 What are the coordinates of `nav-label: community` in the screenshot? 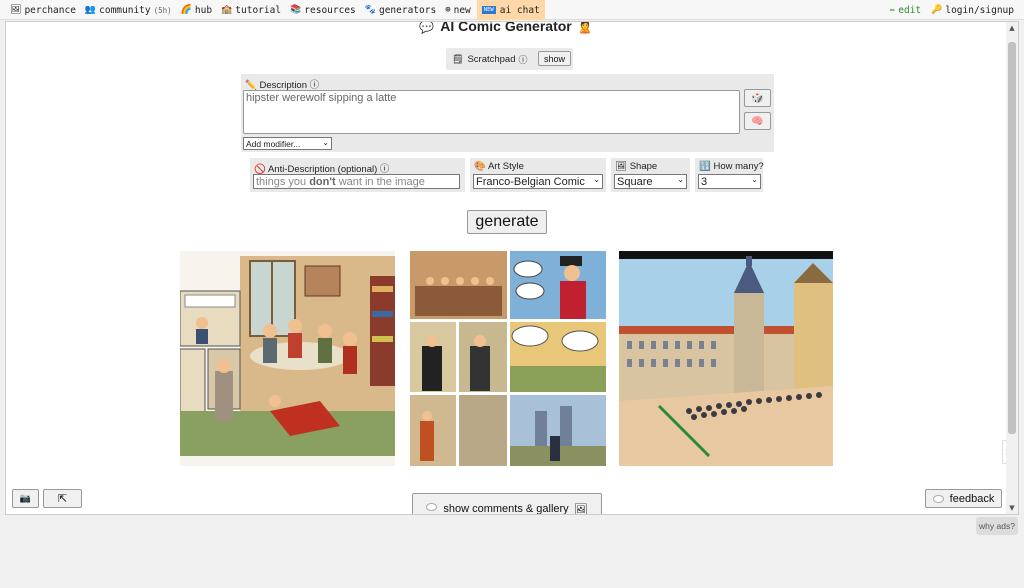 It's located at (125, 10).